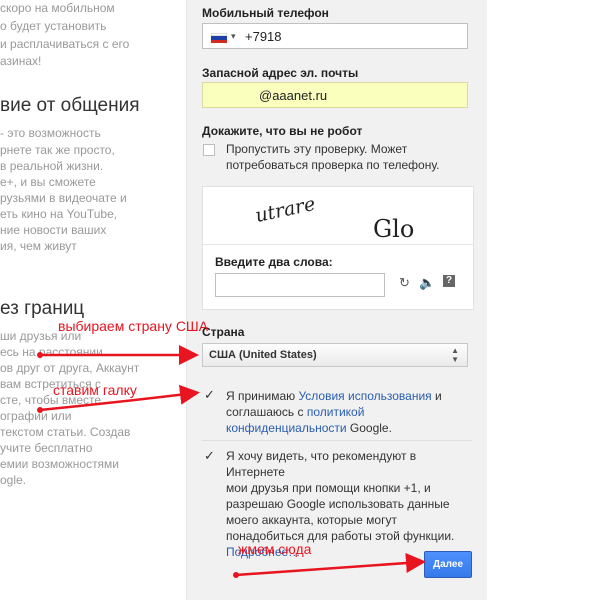  Describe the element at coordinates (275, 549) in the screenshot. I see `annotation-button: жмем сюда` at that location.